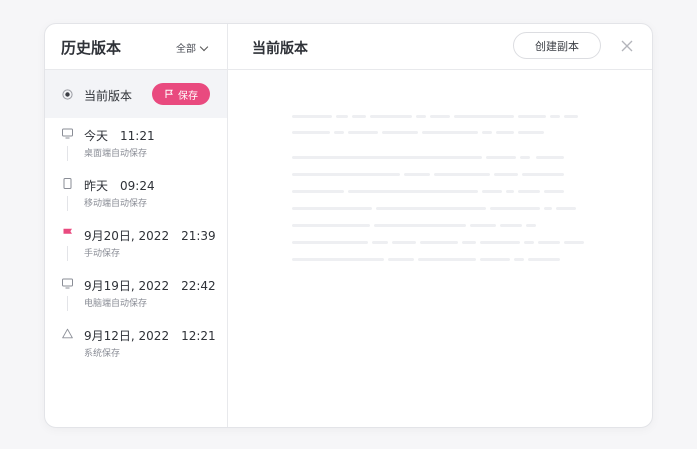 This screenshot has height=449, width=697. I want to click on history-item: 9月19日, 2022 22:42 电脑端自动保存, so click(136, 299).